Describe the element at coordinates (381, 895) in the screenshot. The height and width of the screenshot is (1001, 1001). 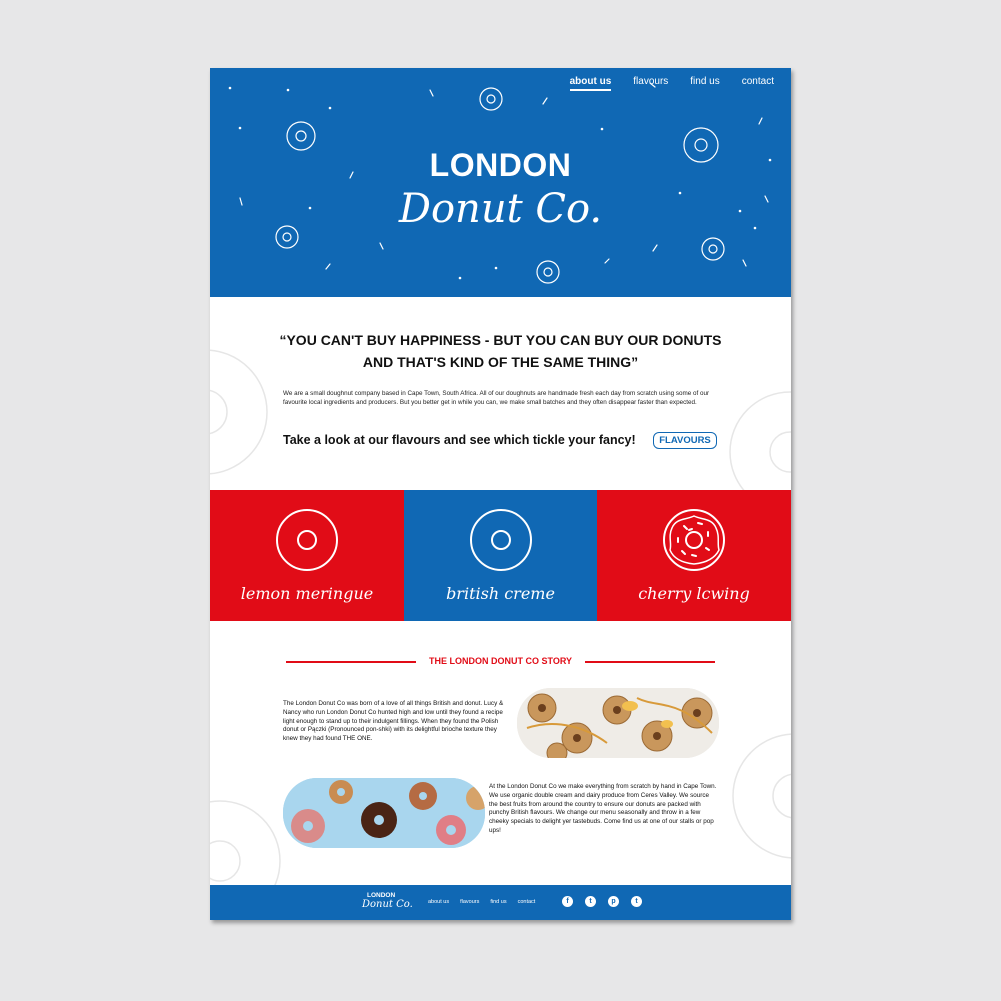
I see `footer-logo-wordmark: LONDON` at that location.